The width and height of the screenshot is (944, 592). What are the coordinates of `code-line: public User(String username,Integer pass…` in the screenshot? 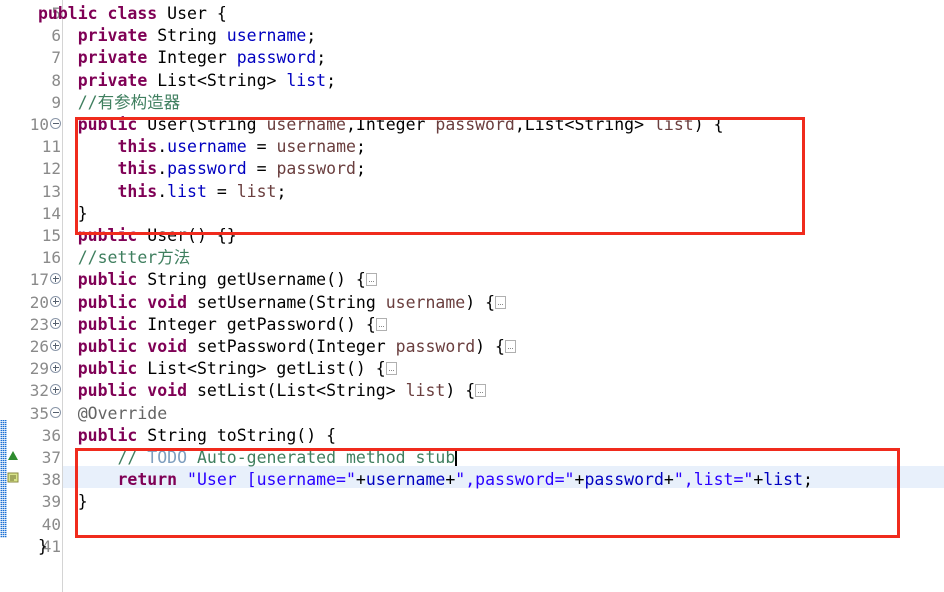 It's located at (381, 125).